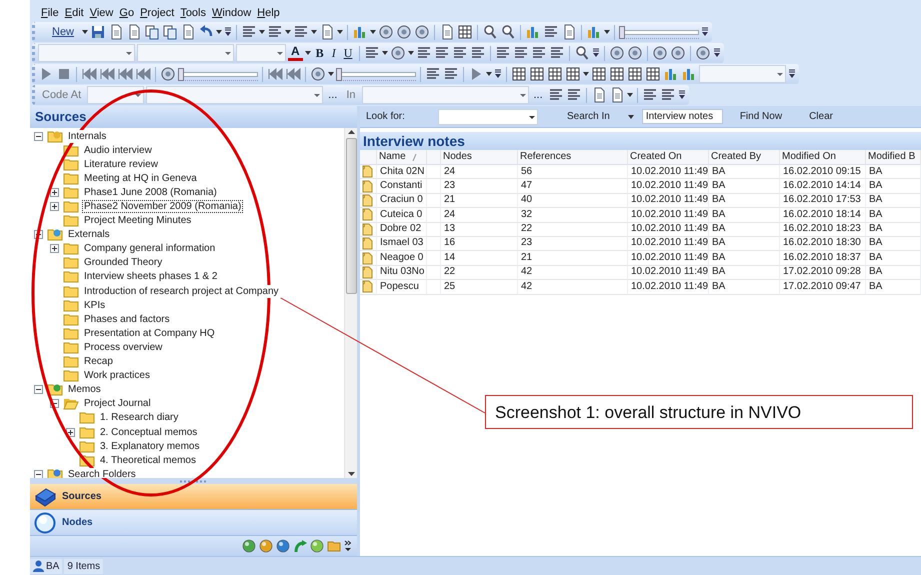  I want to click on menu-item: Tools, so click(193, 13).